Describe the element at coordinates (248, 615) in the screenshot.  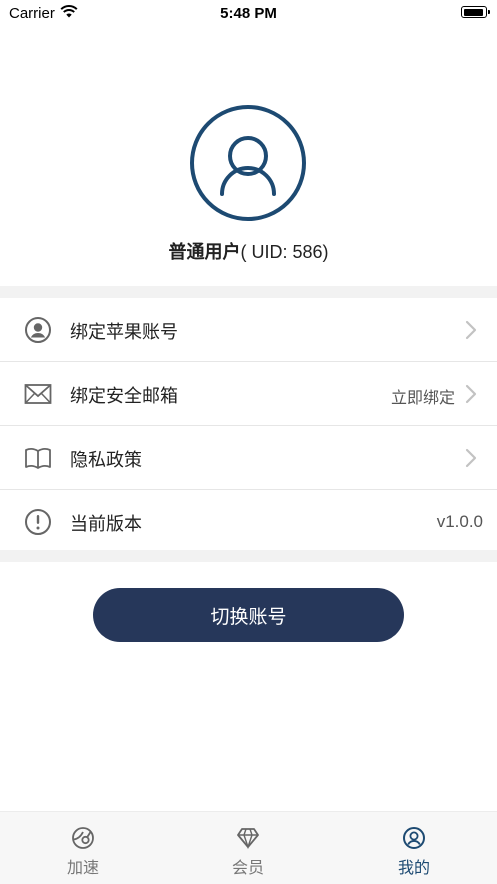
I see `switch-account-button: 切换账号` at that location.